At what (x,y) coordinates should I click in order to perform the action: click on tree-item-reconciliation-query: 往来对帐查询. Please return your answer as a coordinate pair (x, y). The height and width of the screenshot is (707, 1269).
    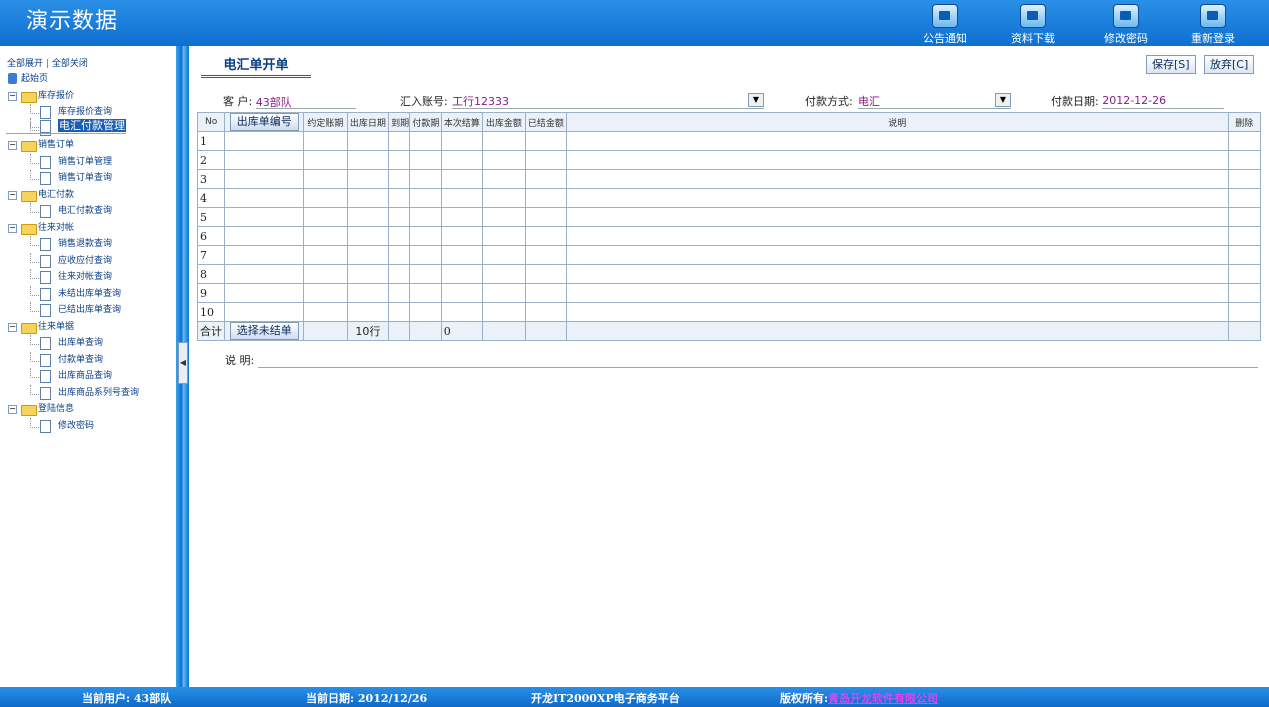
    Looking at the image, I should click on (72, 277).